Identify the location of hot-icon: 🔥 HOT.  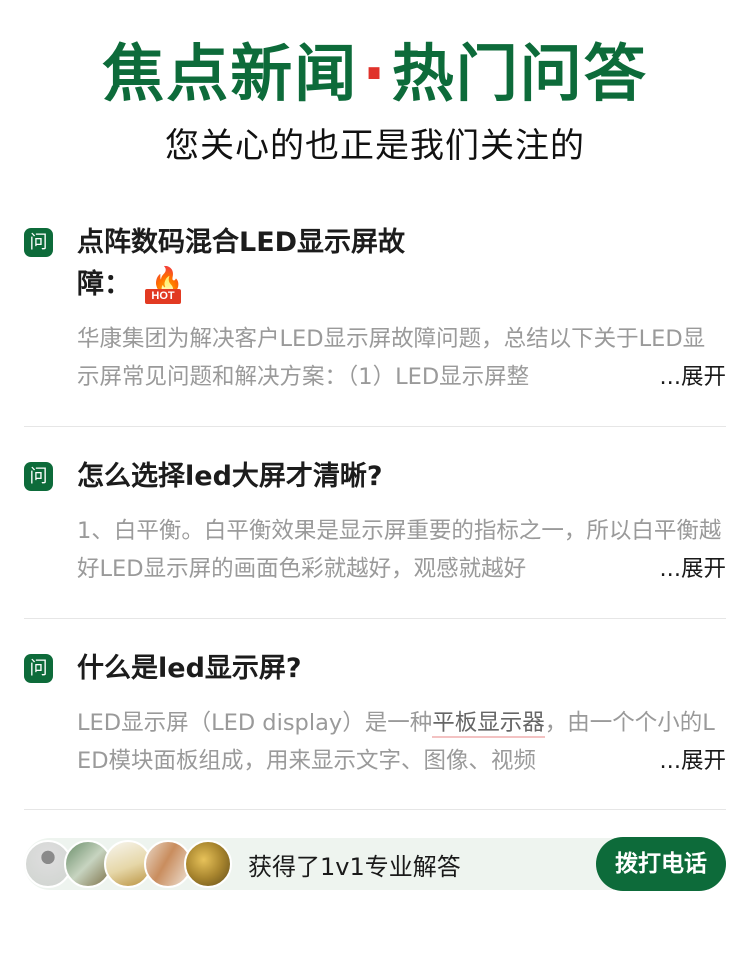
(164, 285).